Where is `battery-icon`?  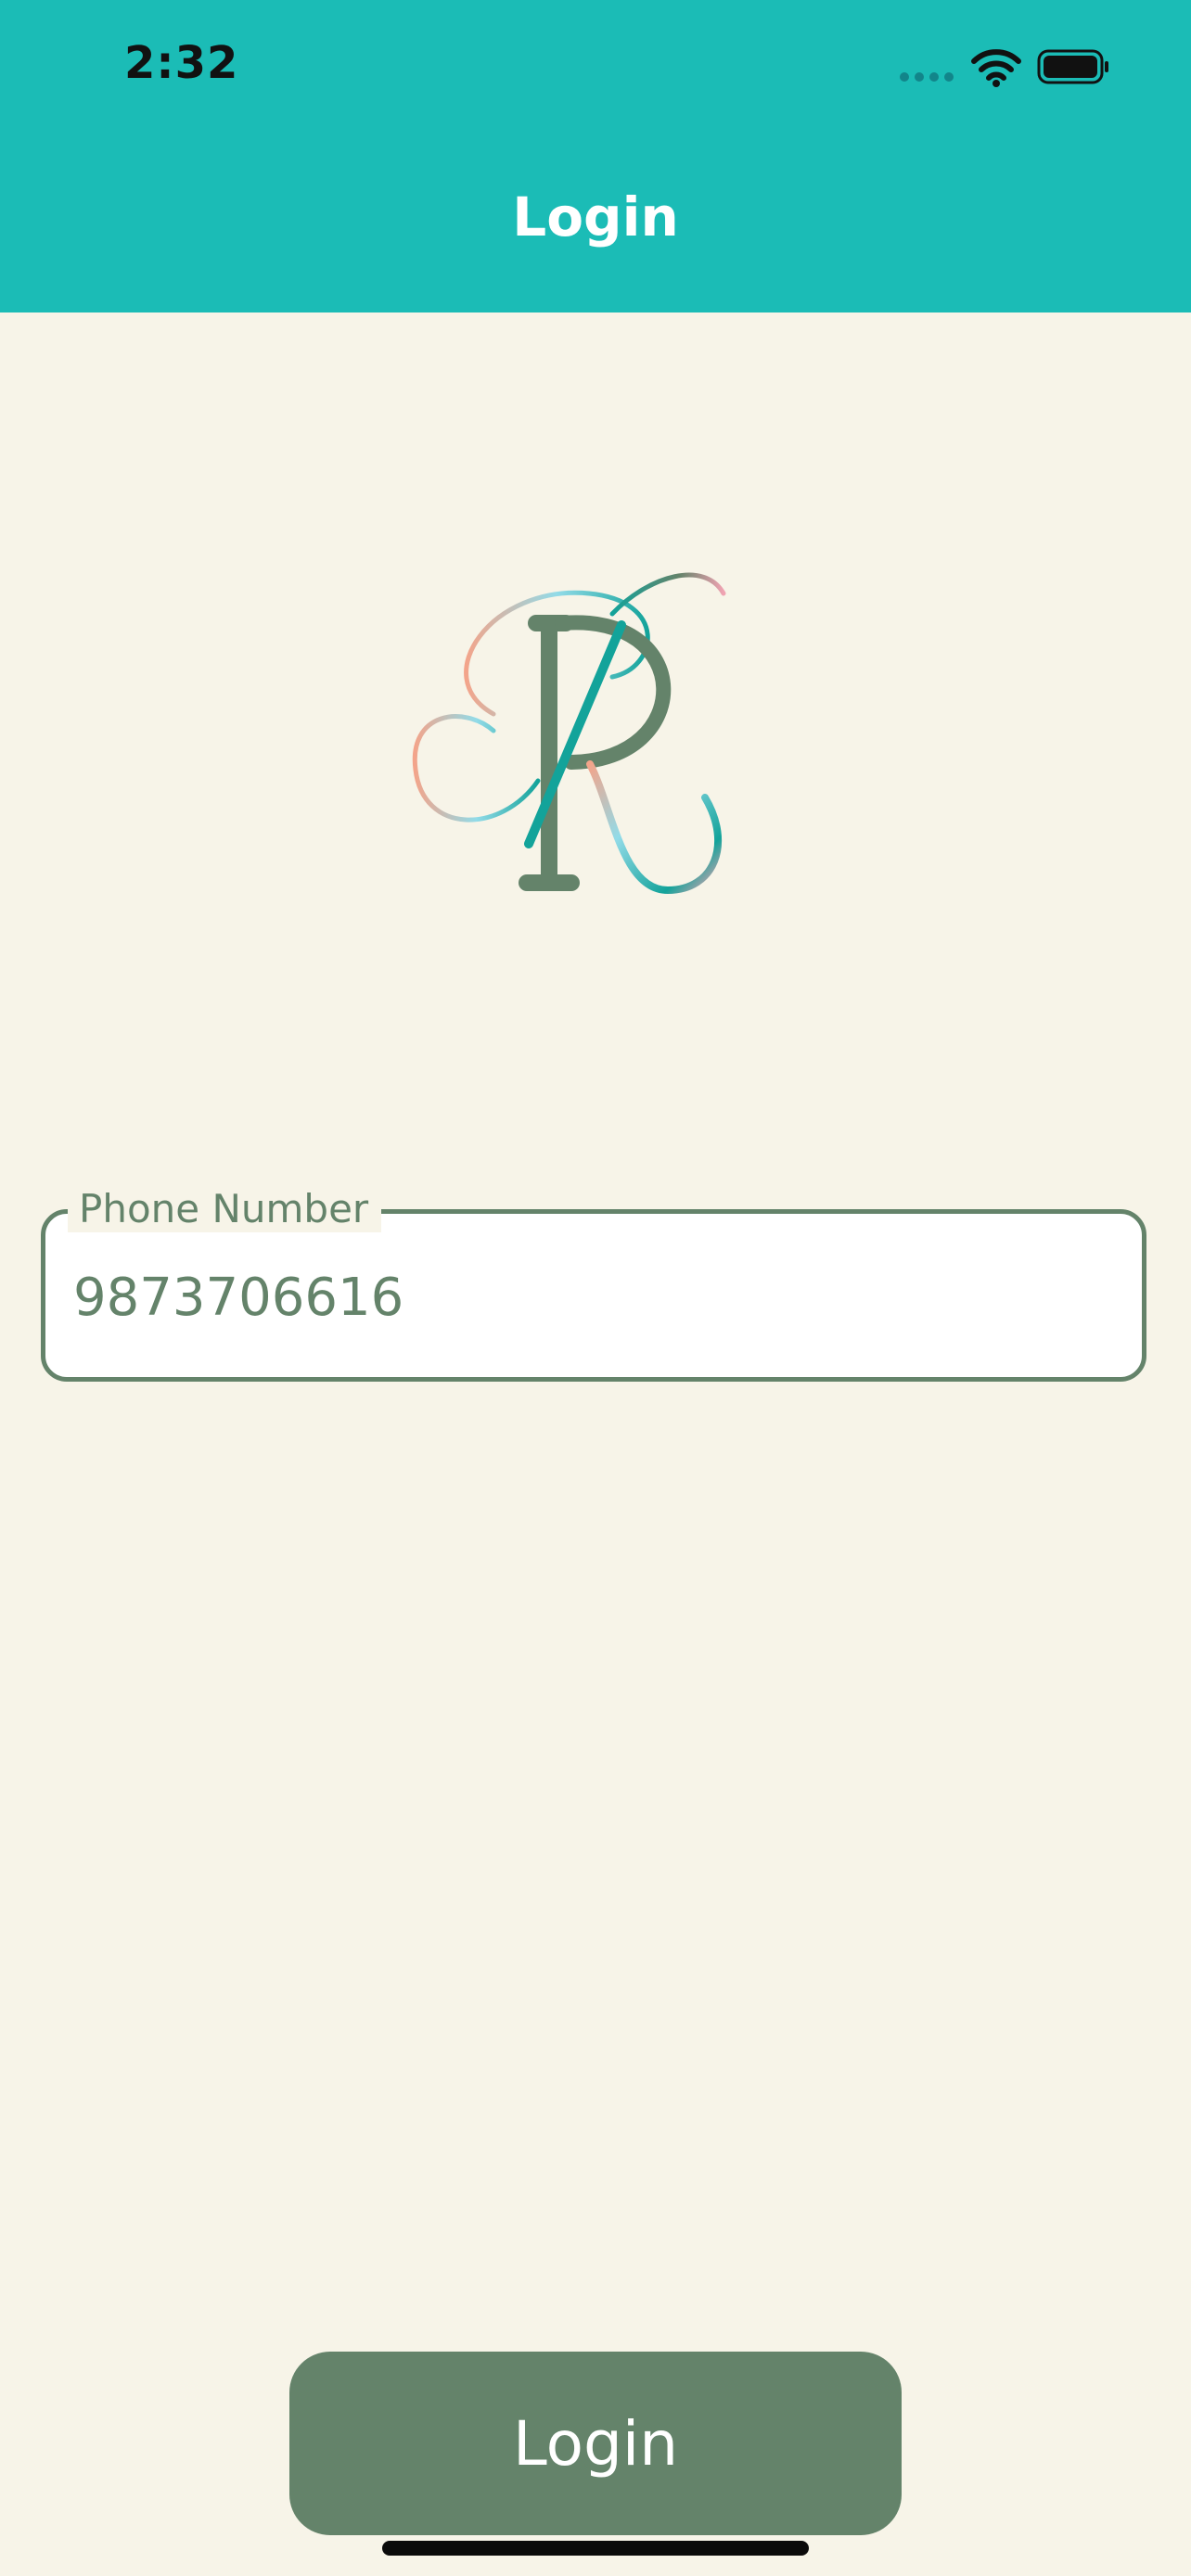
battery-icon is located at coordinates (1073, 66).